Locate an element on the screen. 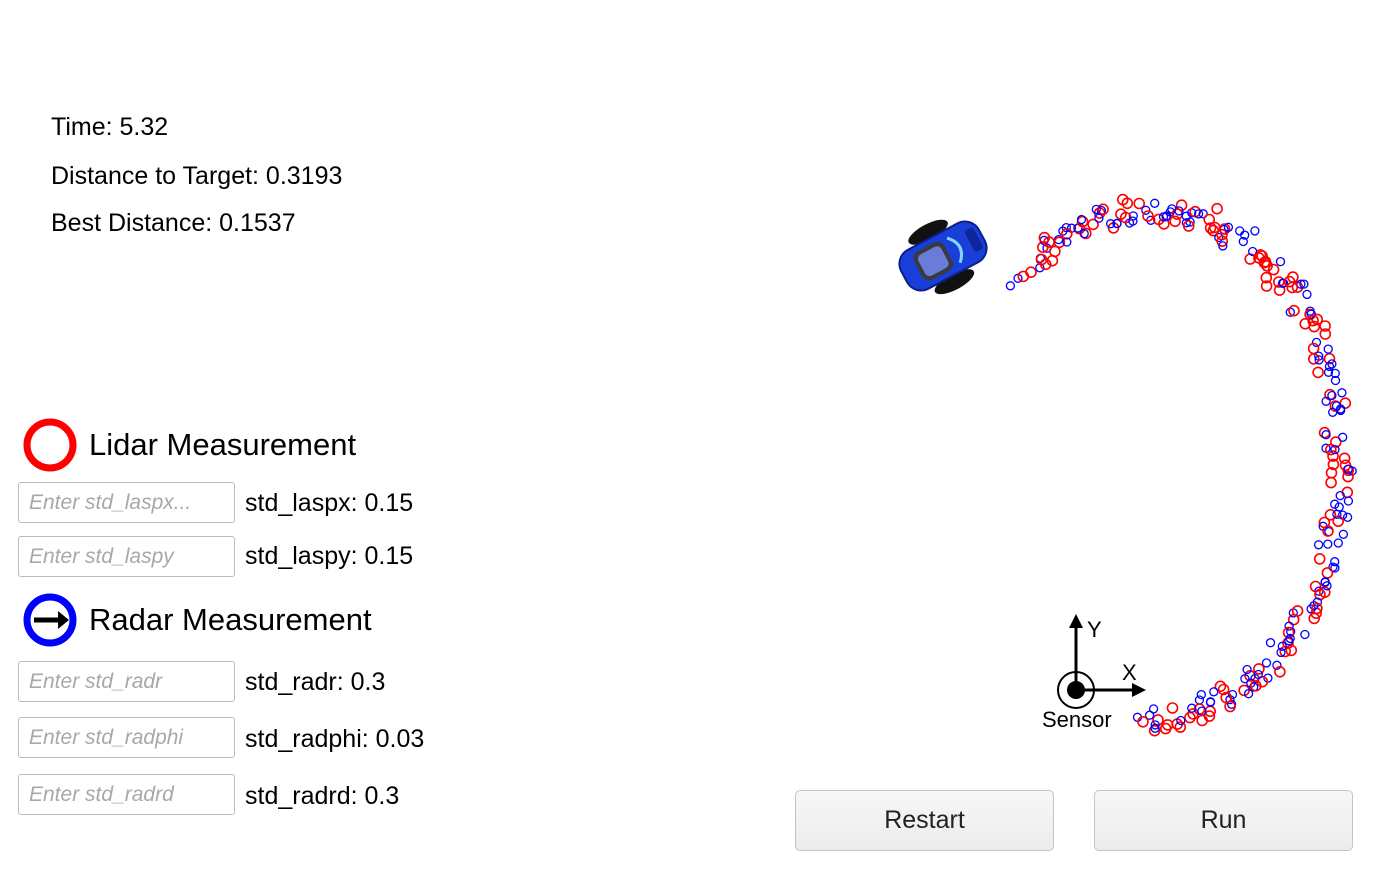 The image size is (1375, 877). sensor-label: Sensor is located at coordinates (1077, 719).